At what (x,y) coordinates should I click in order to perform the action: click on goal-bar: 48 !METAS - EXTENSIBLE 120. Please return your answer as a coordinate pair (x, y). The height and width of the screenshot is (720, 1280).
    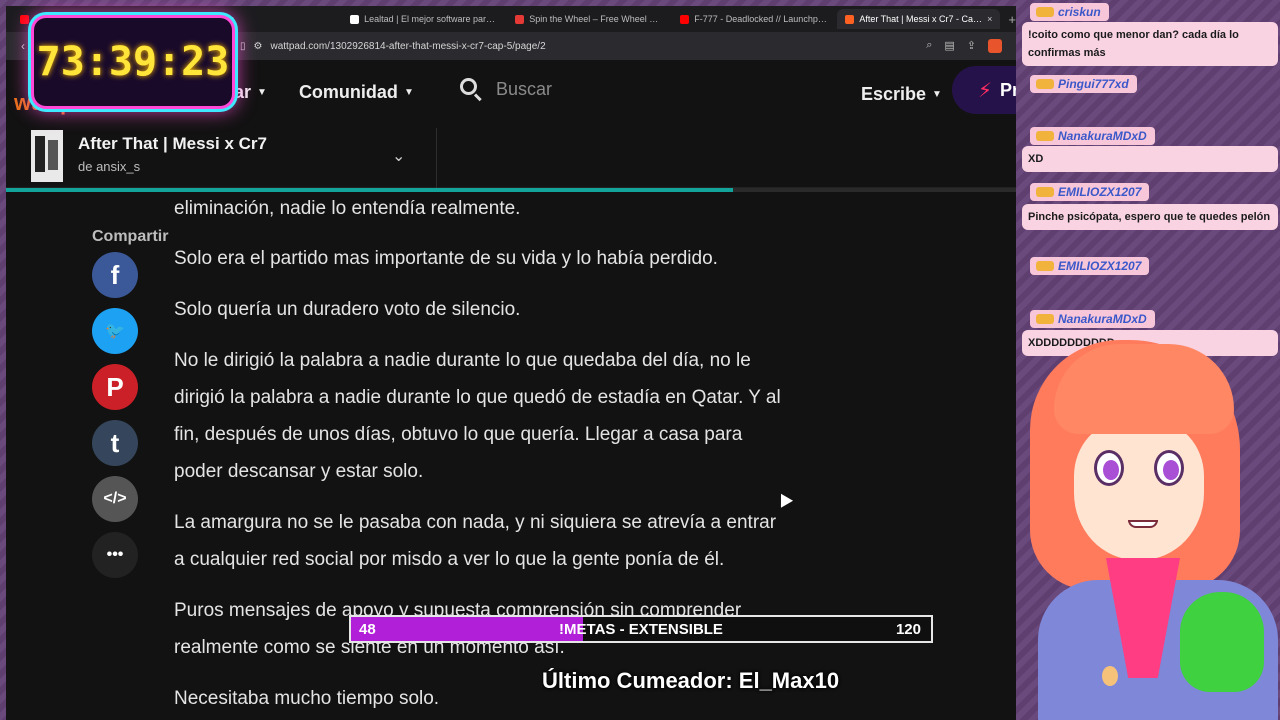
    Looking at the image, I should click on (641, 629).